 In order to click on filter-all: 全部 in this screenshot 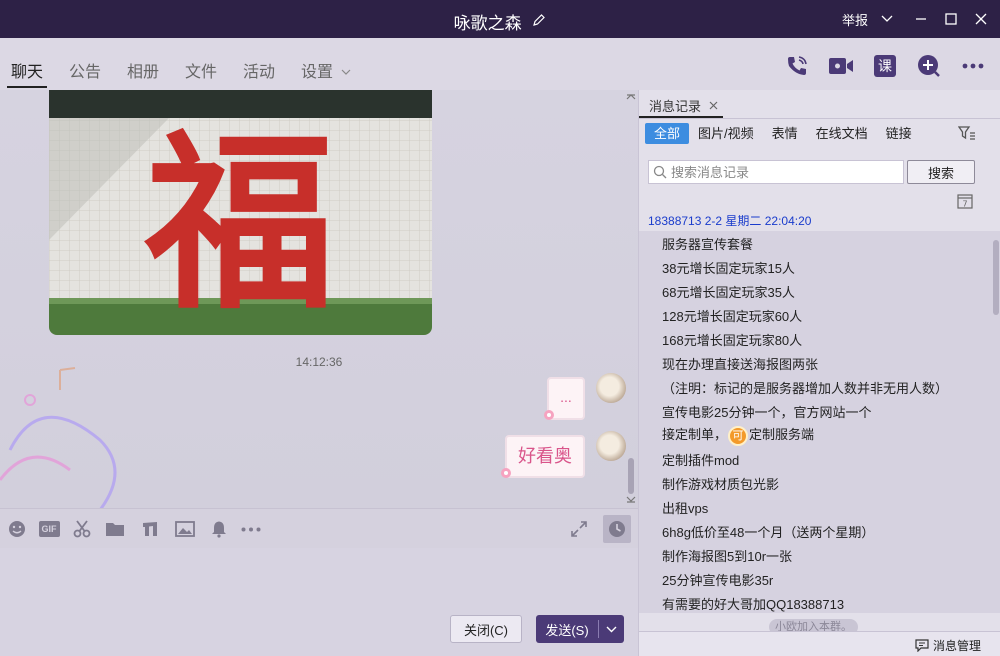, I will do `click(667, 133)`.